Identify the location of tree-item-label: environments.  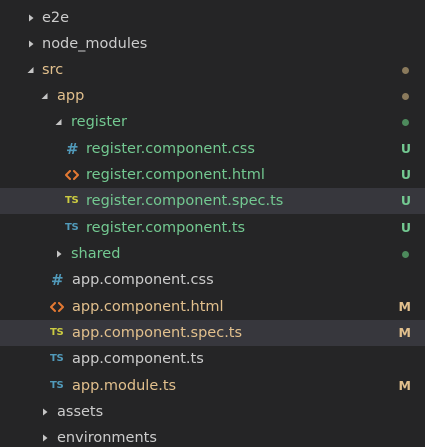
(107, 438).